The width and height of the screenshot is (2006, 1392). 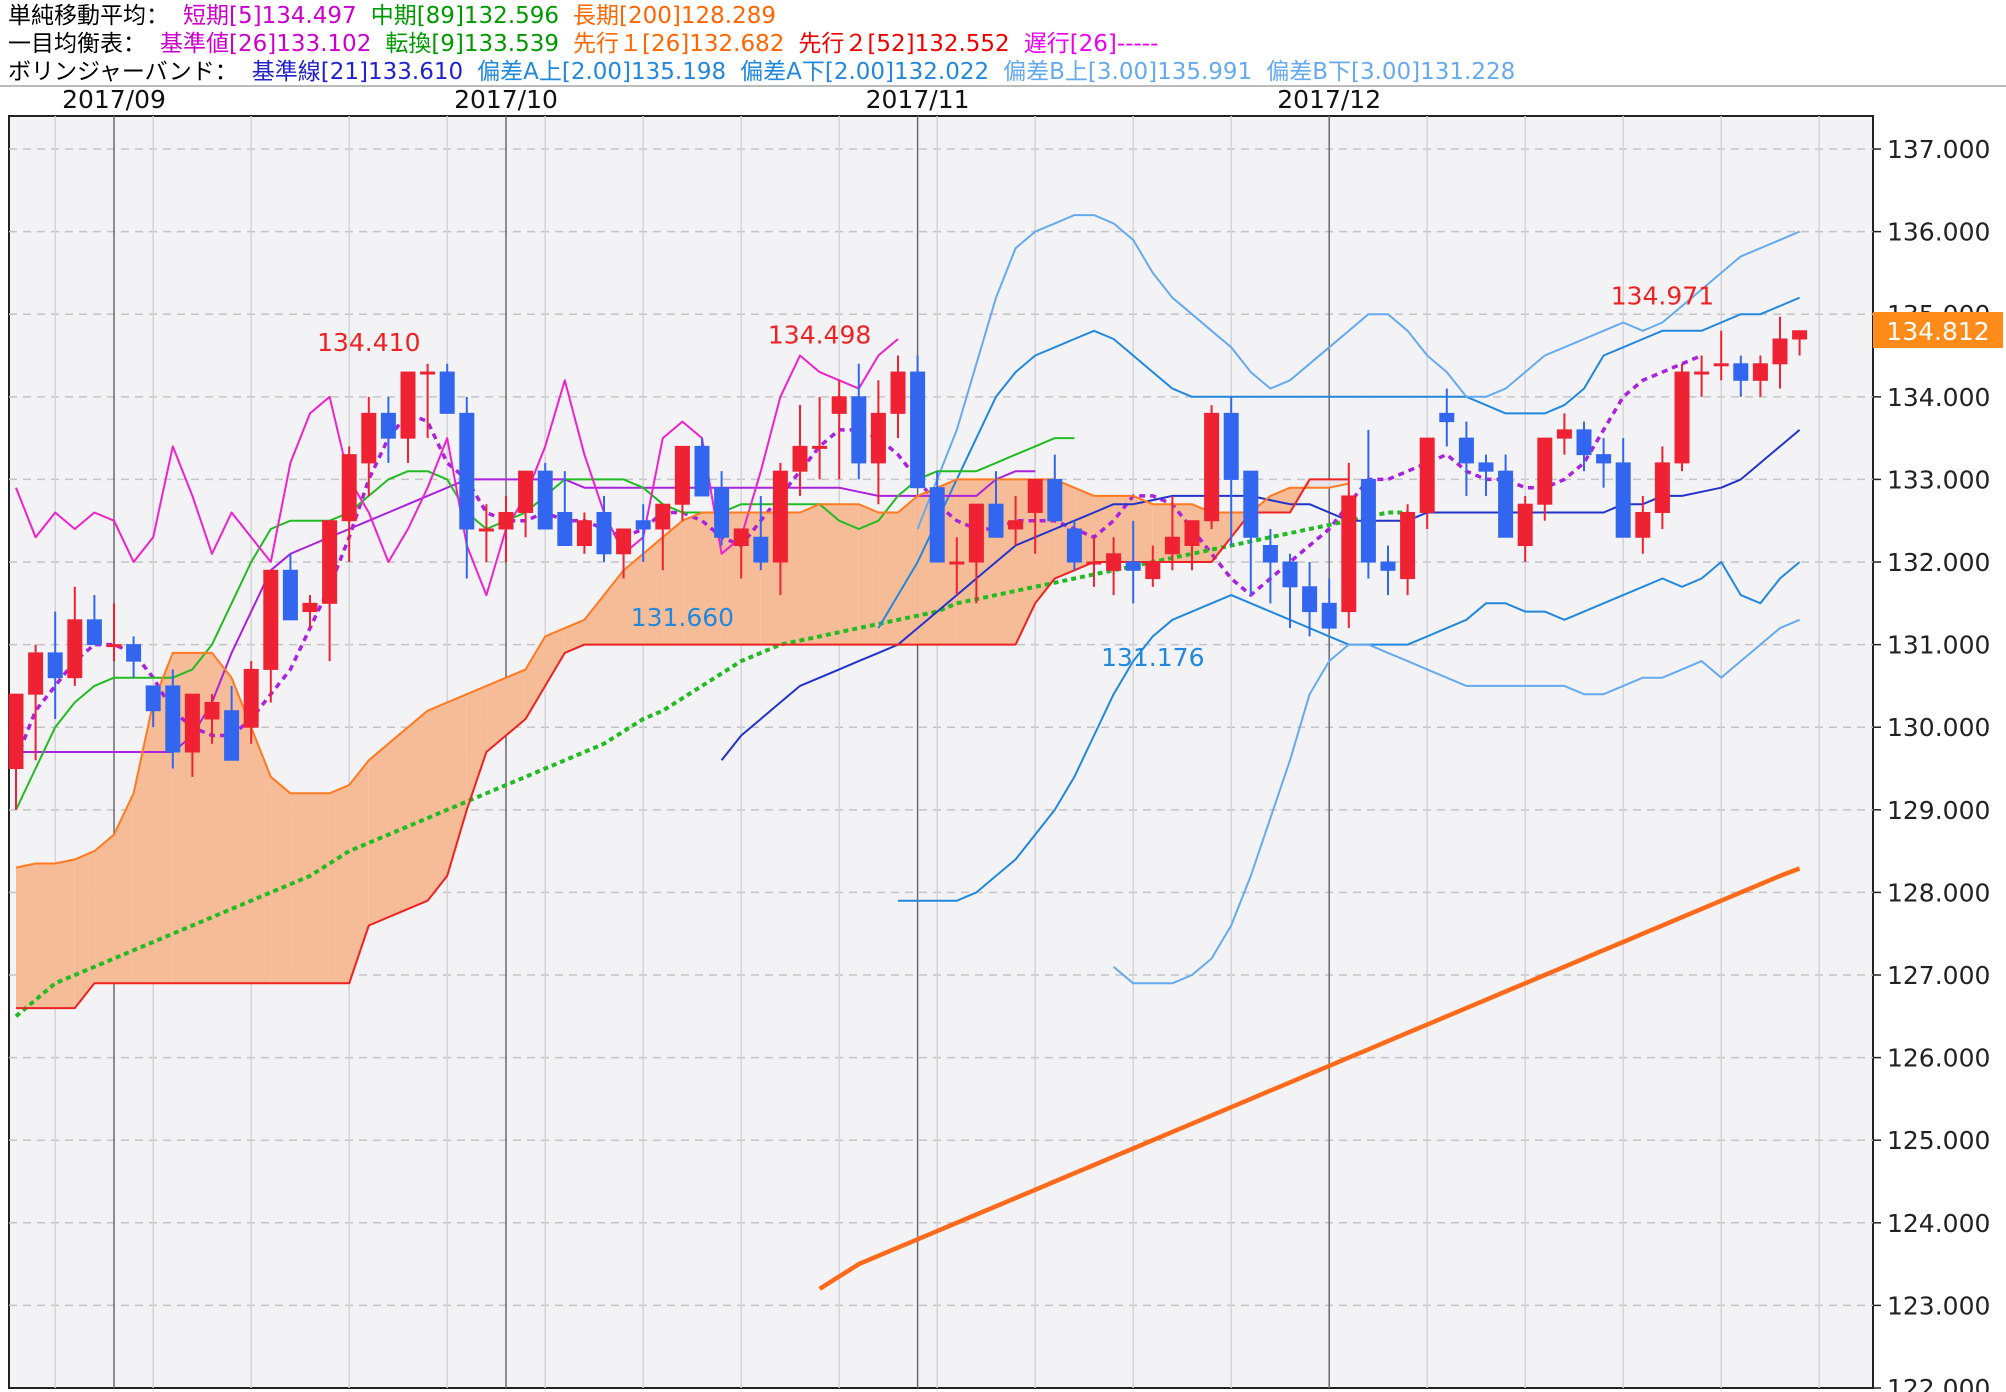 I want to click on price-annotation: 134.410, so click(x=368, y=342).